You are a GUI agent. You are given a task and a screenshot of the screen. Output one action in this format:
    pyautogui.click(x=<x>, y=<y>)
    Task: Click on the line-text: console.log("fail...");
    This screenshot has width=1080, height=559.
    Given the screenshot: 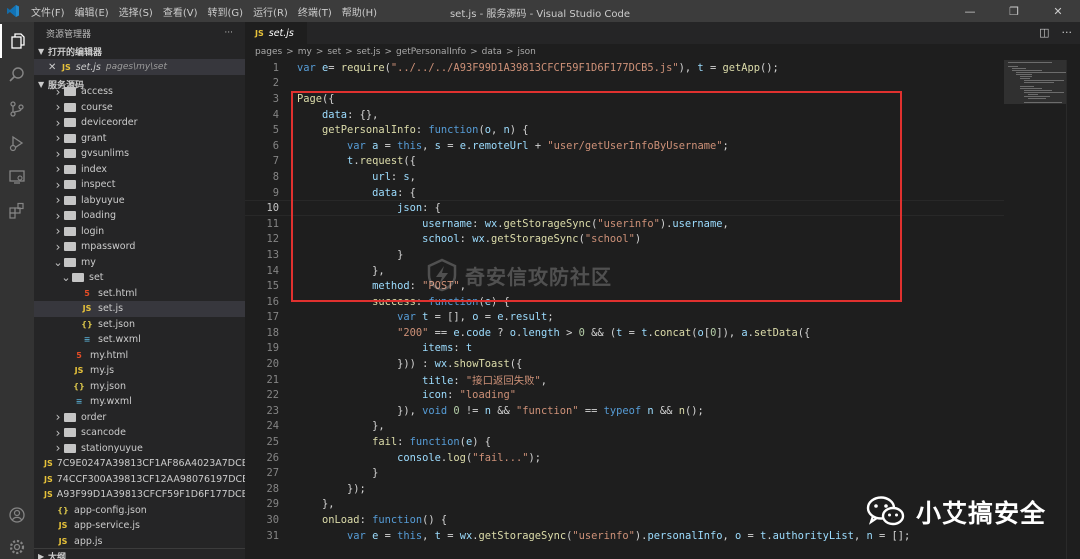 What is the action you would take?
    pyautogui.click(x=411, y=458)
    